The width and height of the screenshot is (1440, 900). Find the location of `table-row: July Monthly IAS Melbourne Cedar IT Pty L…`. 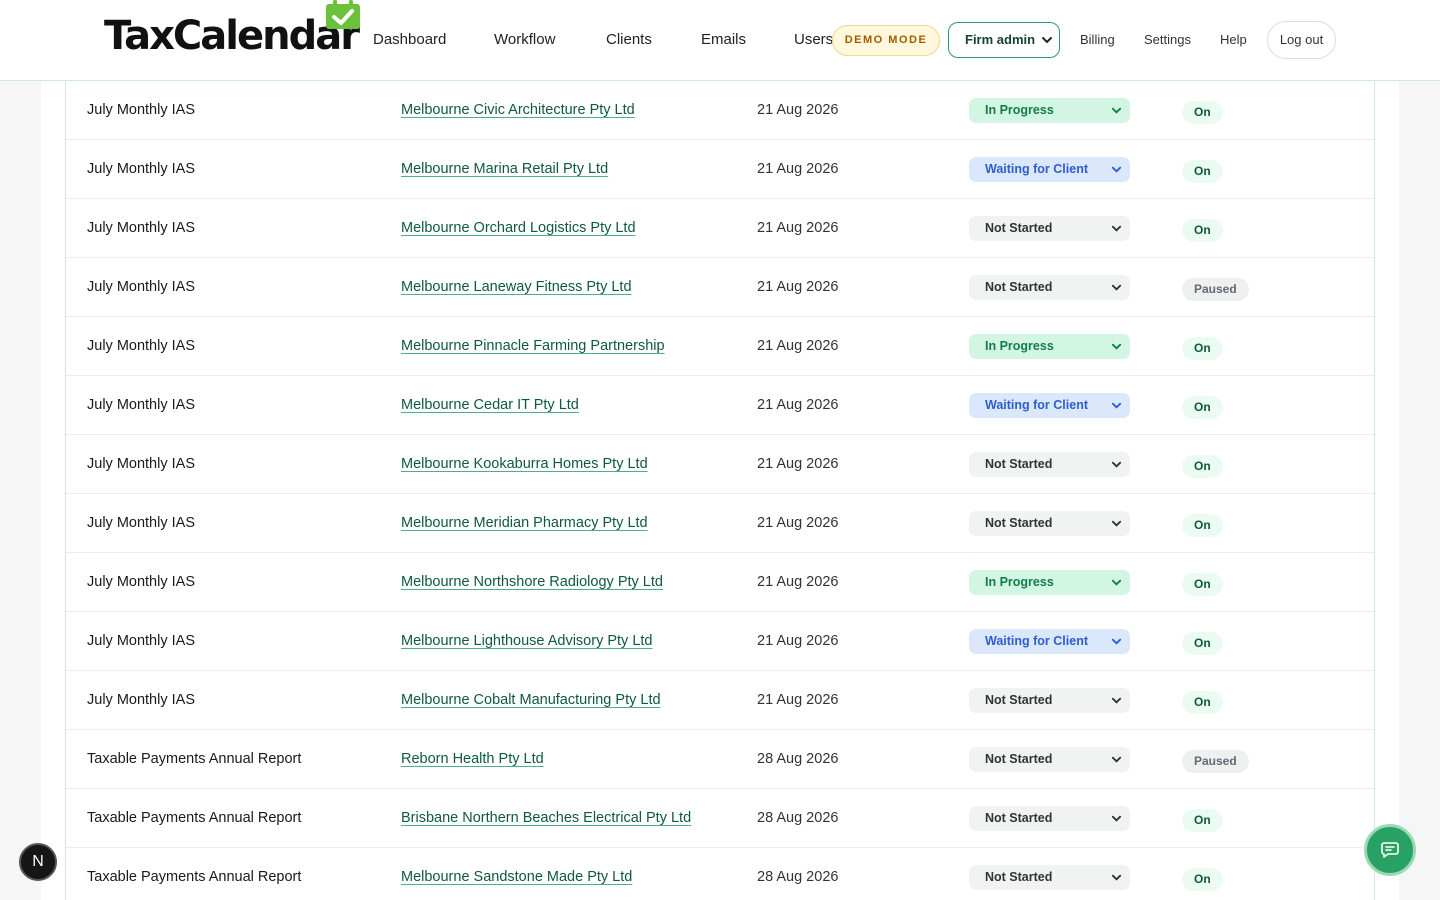

table-row: July Monthly IAS Melbourne Cedar IT Pty L… is located at coordinates (720, 405).